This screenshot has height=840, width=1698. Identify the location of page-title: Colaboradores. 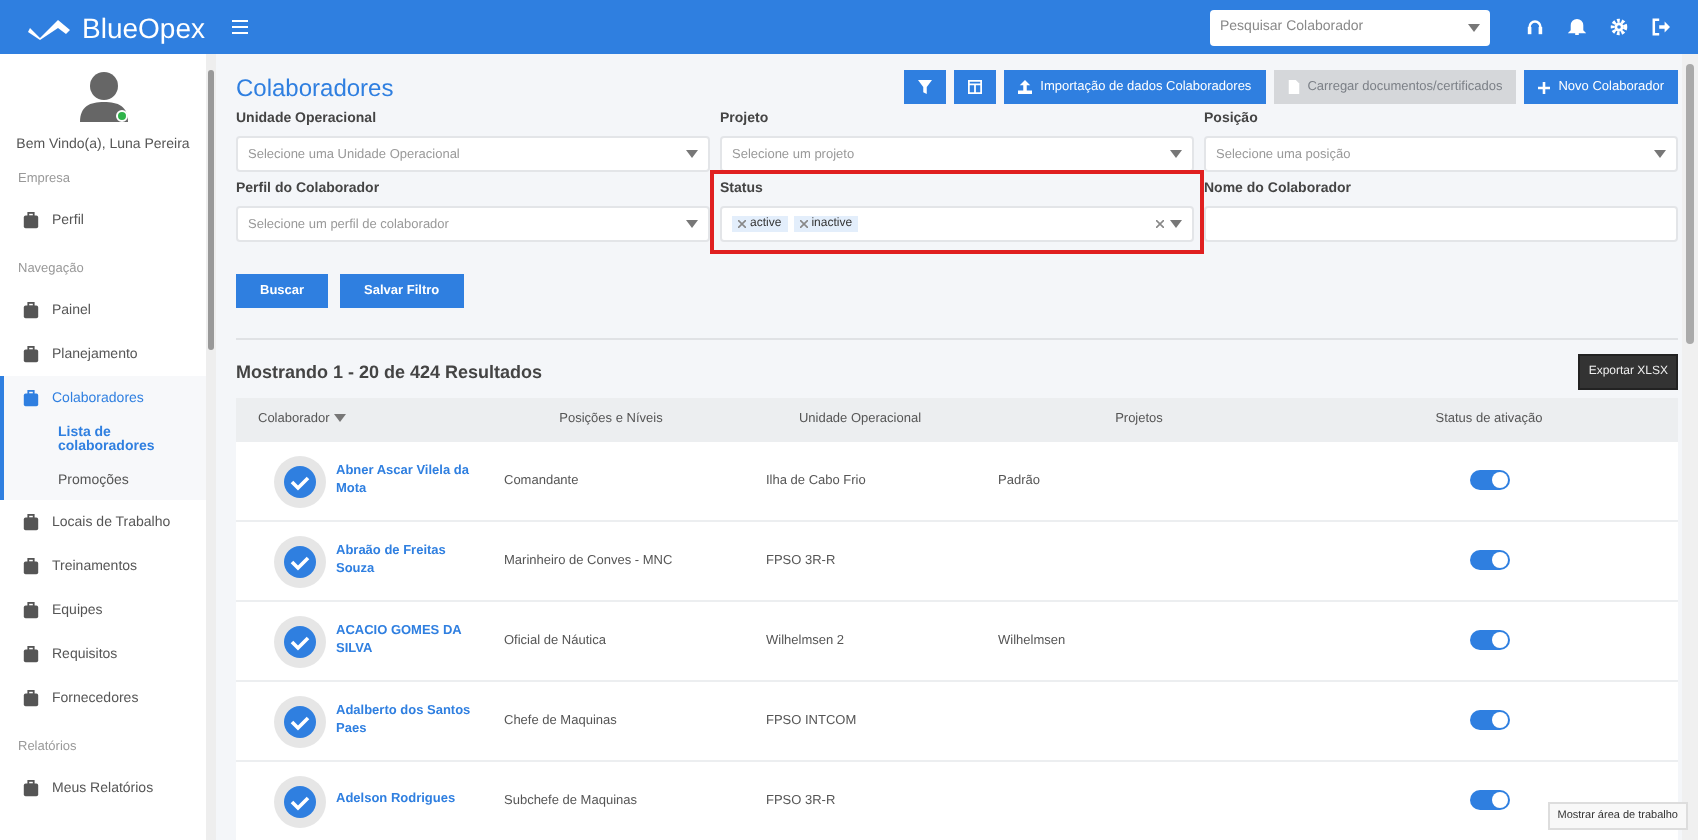
(316, 87).